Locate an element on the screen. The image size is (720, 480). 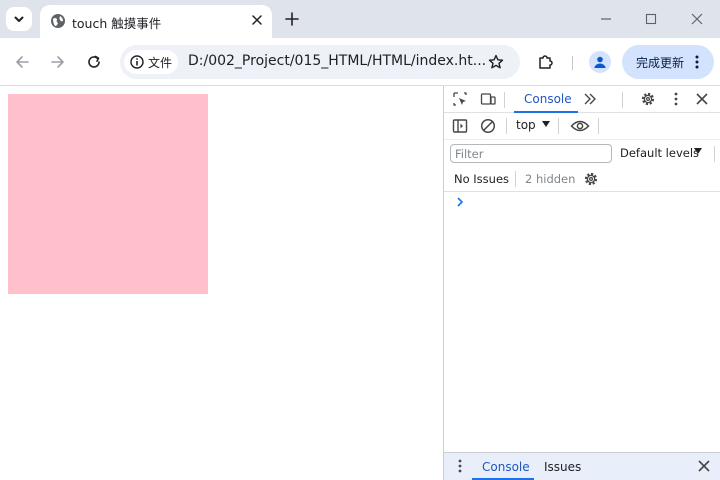
site-info-chip: 文件 is located at coordinates (151, 62).